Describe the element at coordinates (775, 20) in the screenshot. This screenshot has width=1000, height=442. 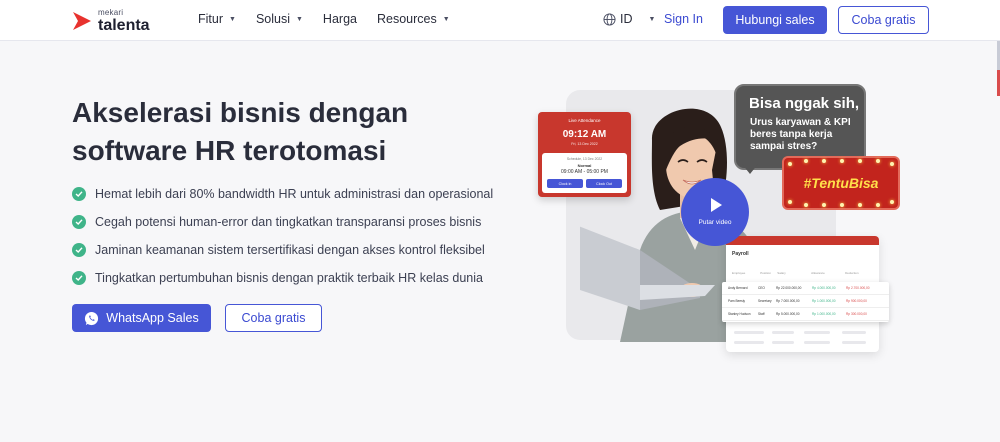
I see `contact-sales-button: Hubungi sales` at that location.